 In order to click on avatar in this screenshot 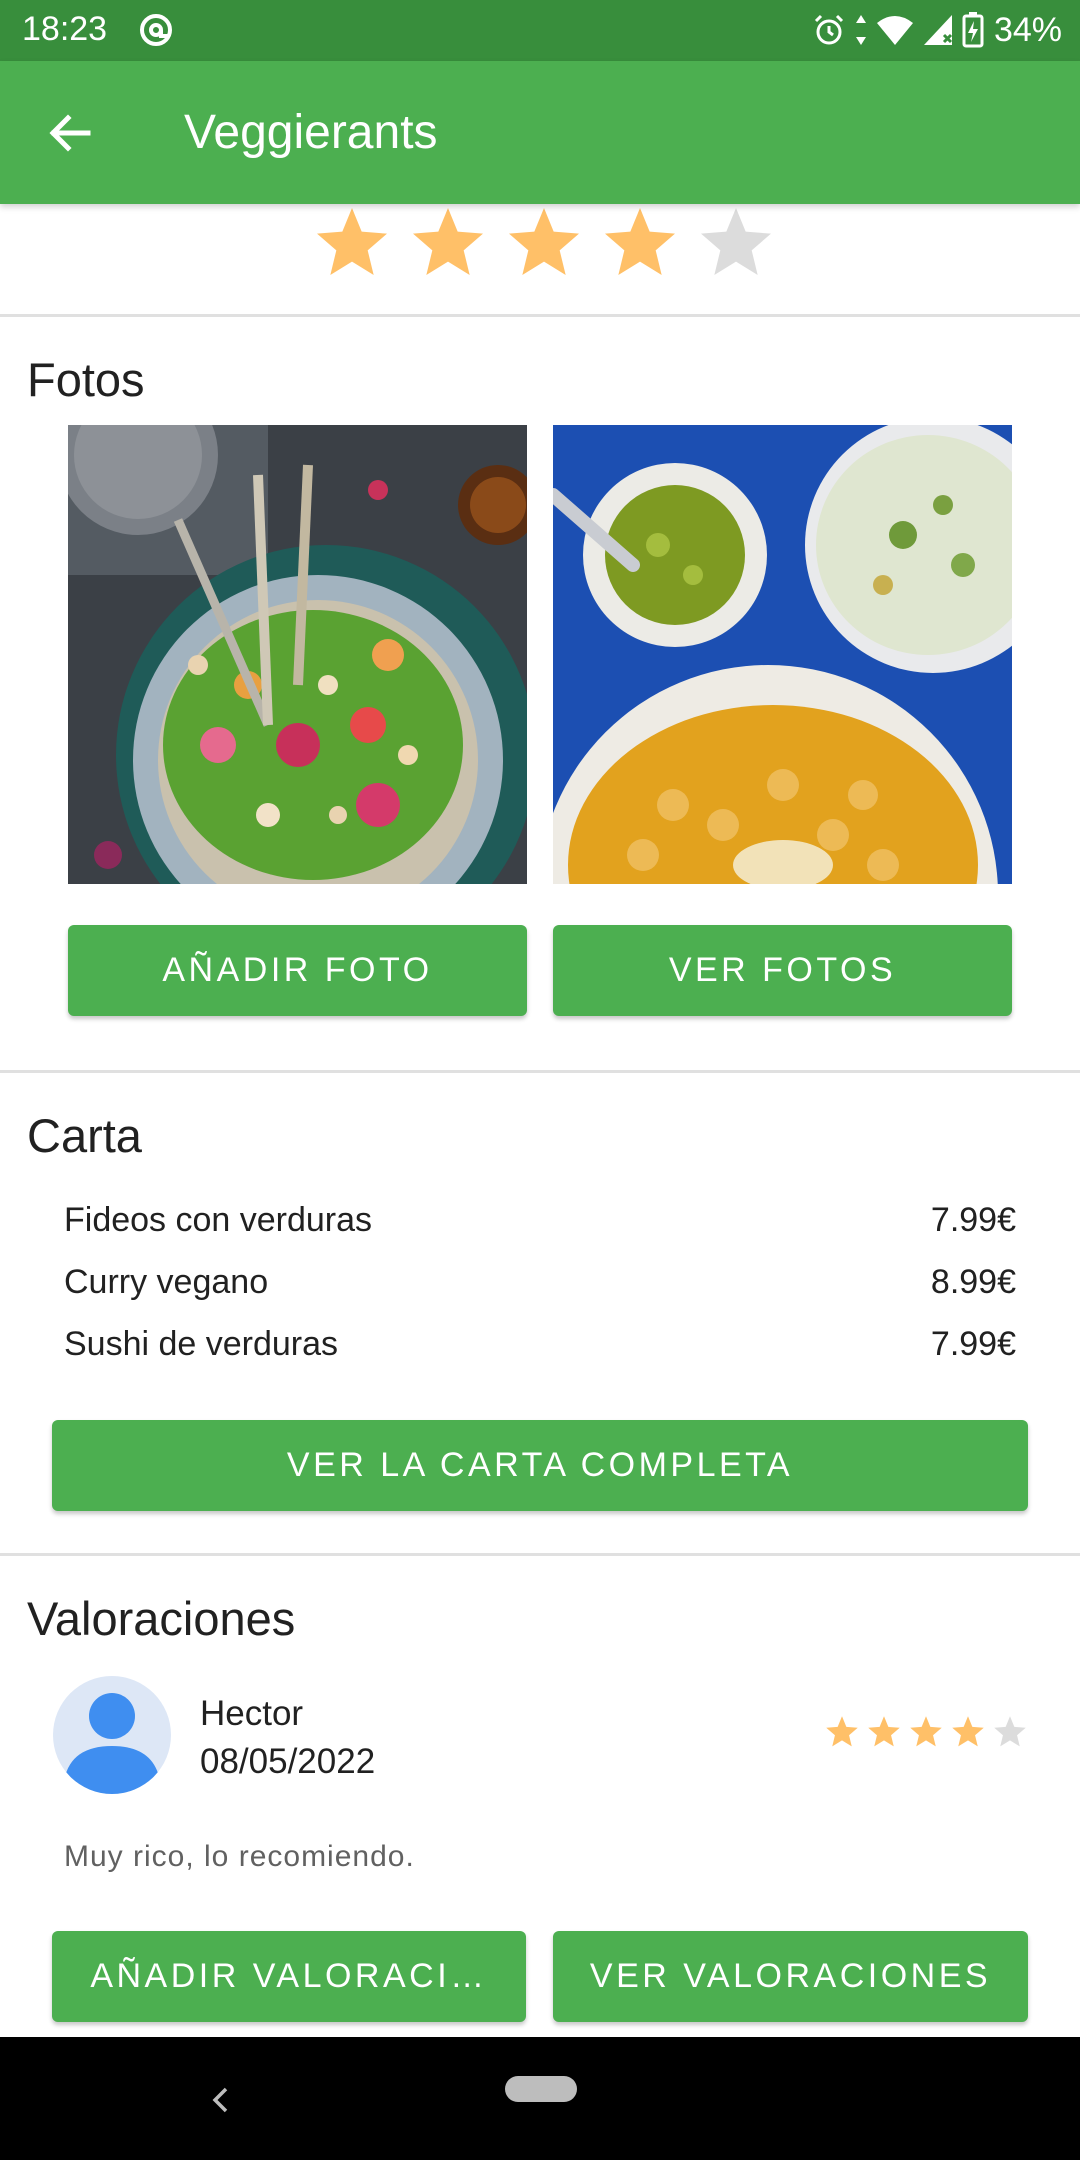, I will do `click(112, 1735)`.